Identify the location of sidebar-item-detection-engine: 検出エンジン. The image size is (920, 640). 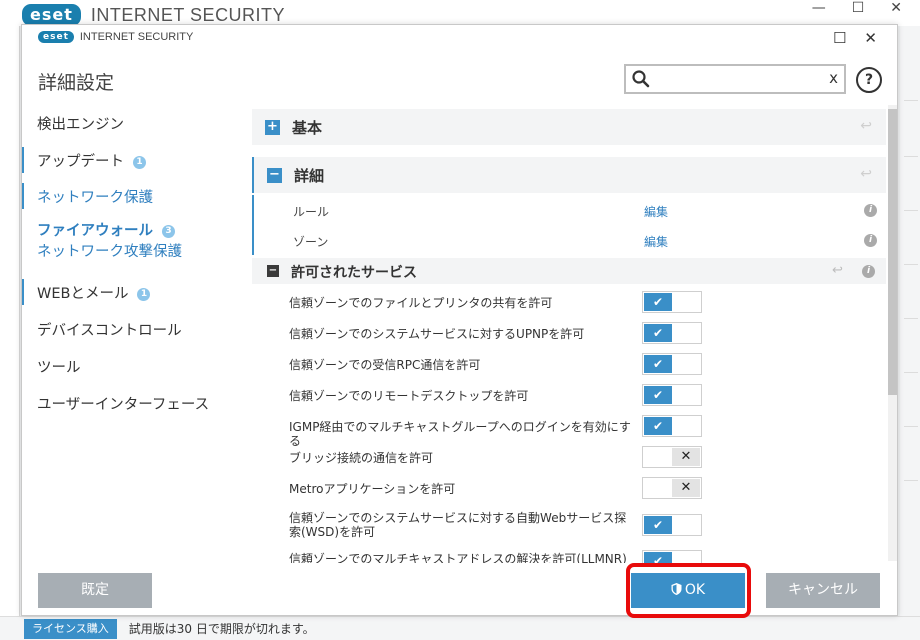
(136, 123).